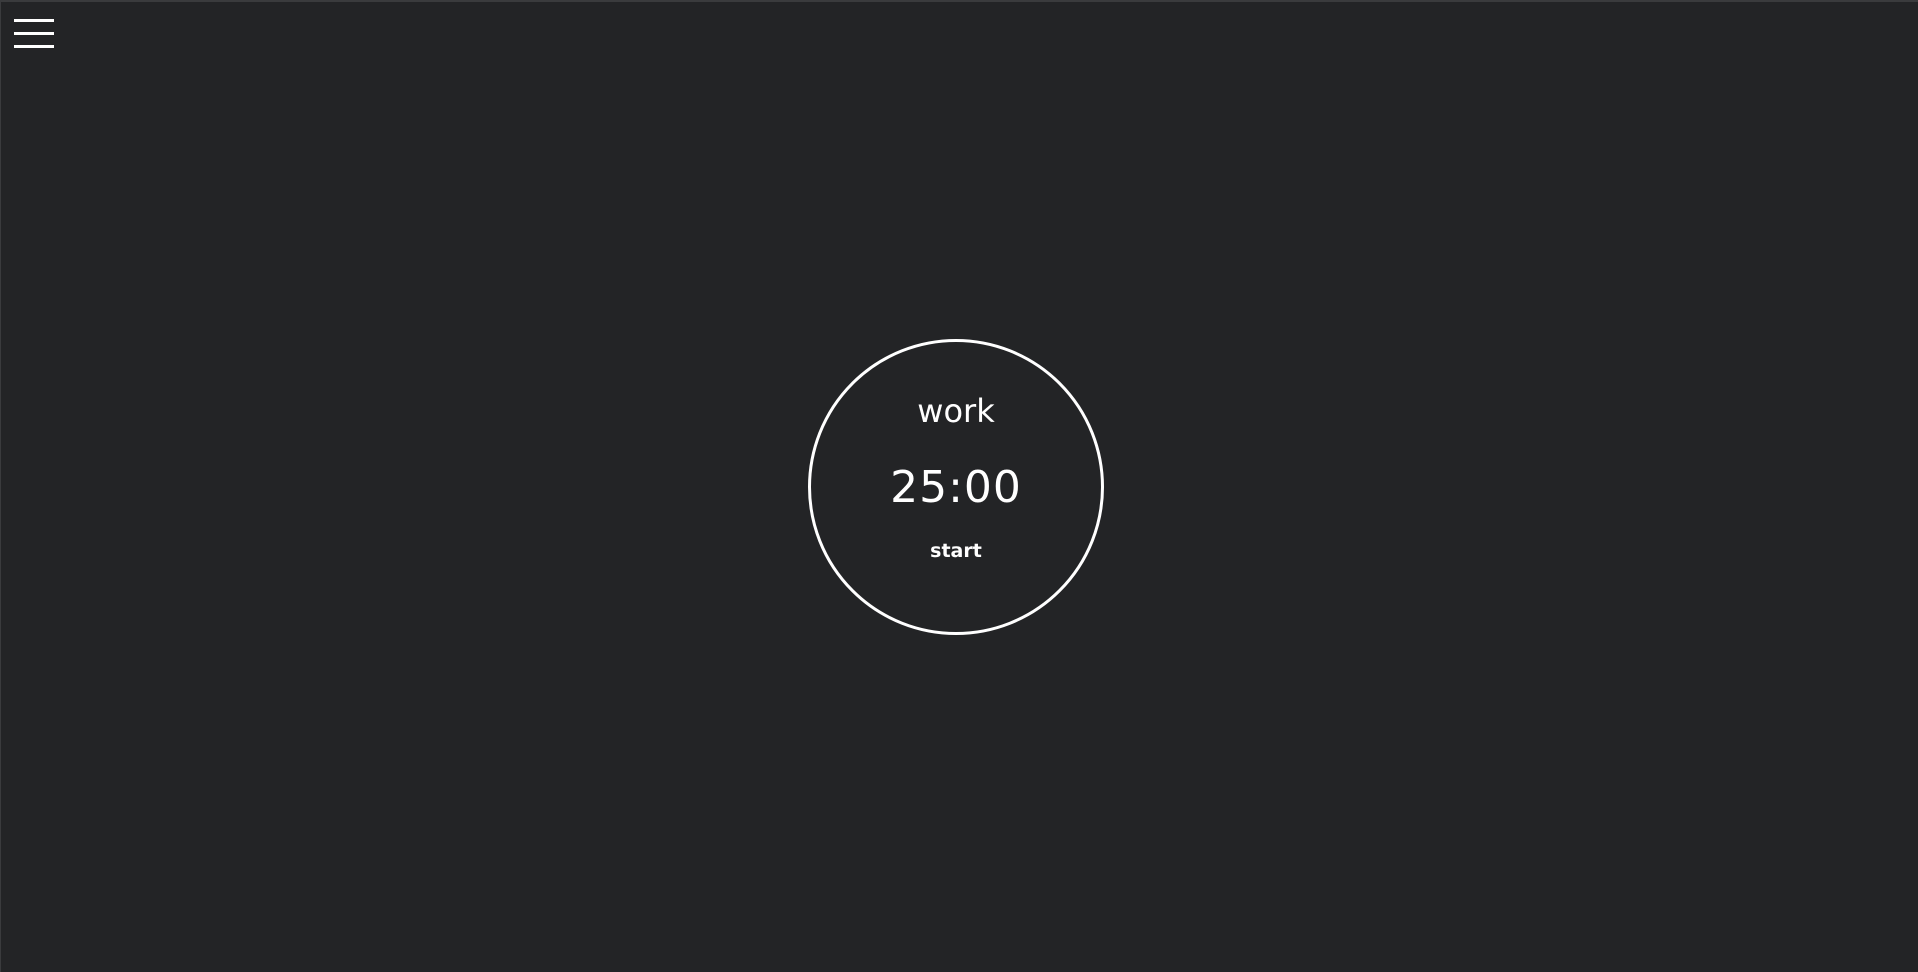  I want to click on timer-circle: work 25:00 start, so click(956, 487).